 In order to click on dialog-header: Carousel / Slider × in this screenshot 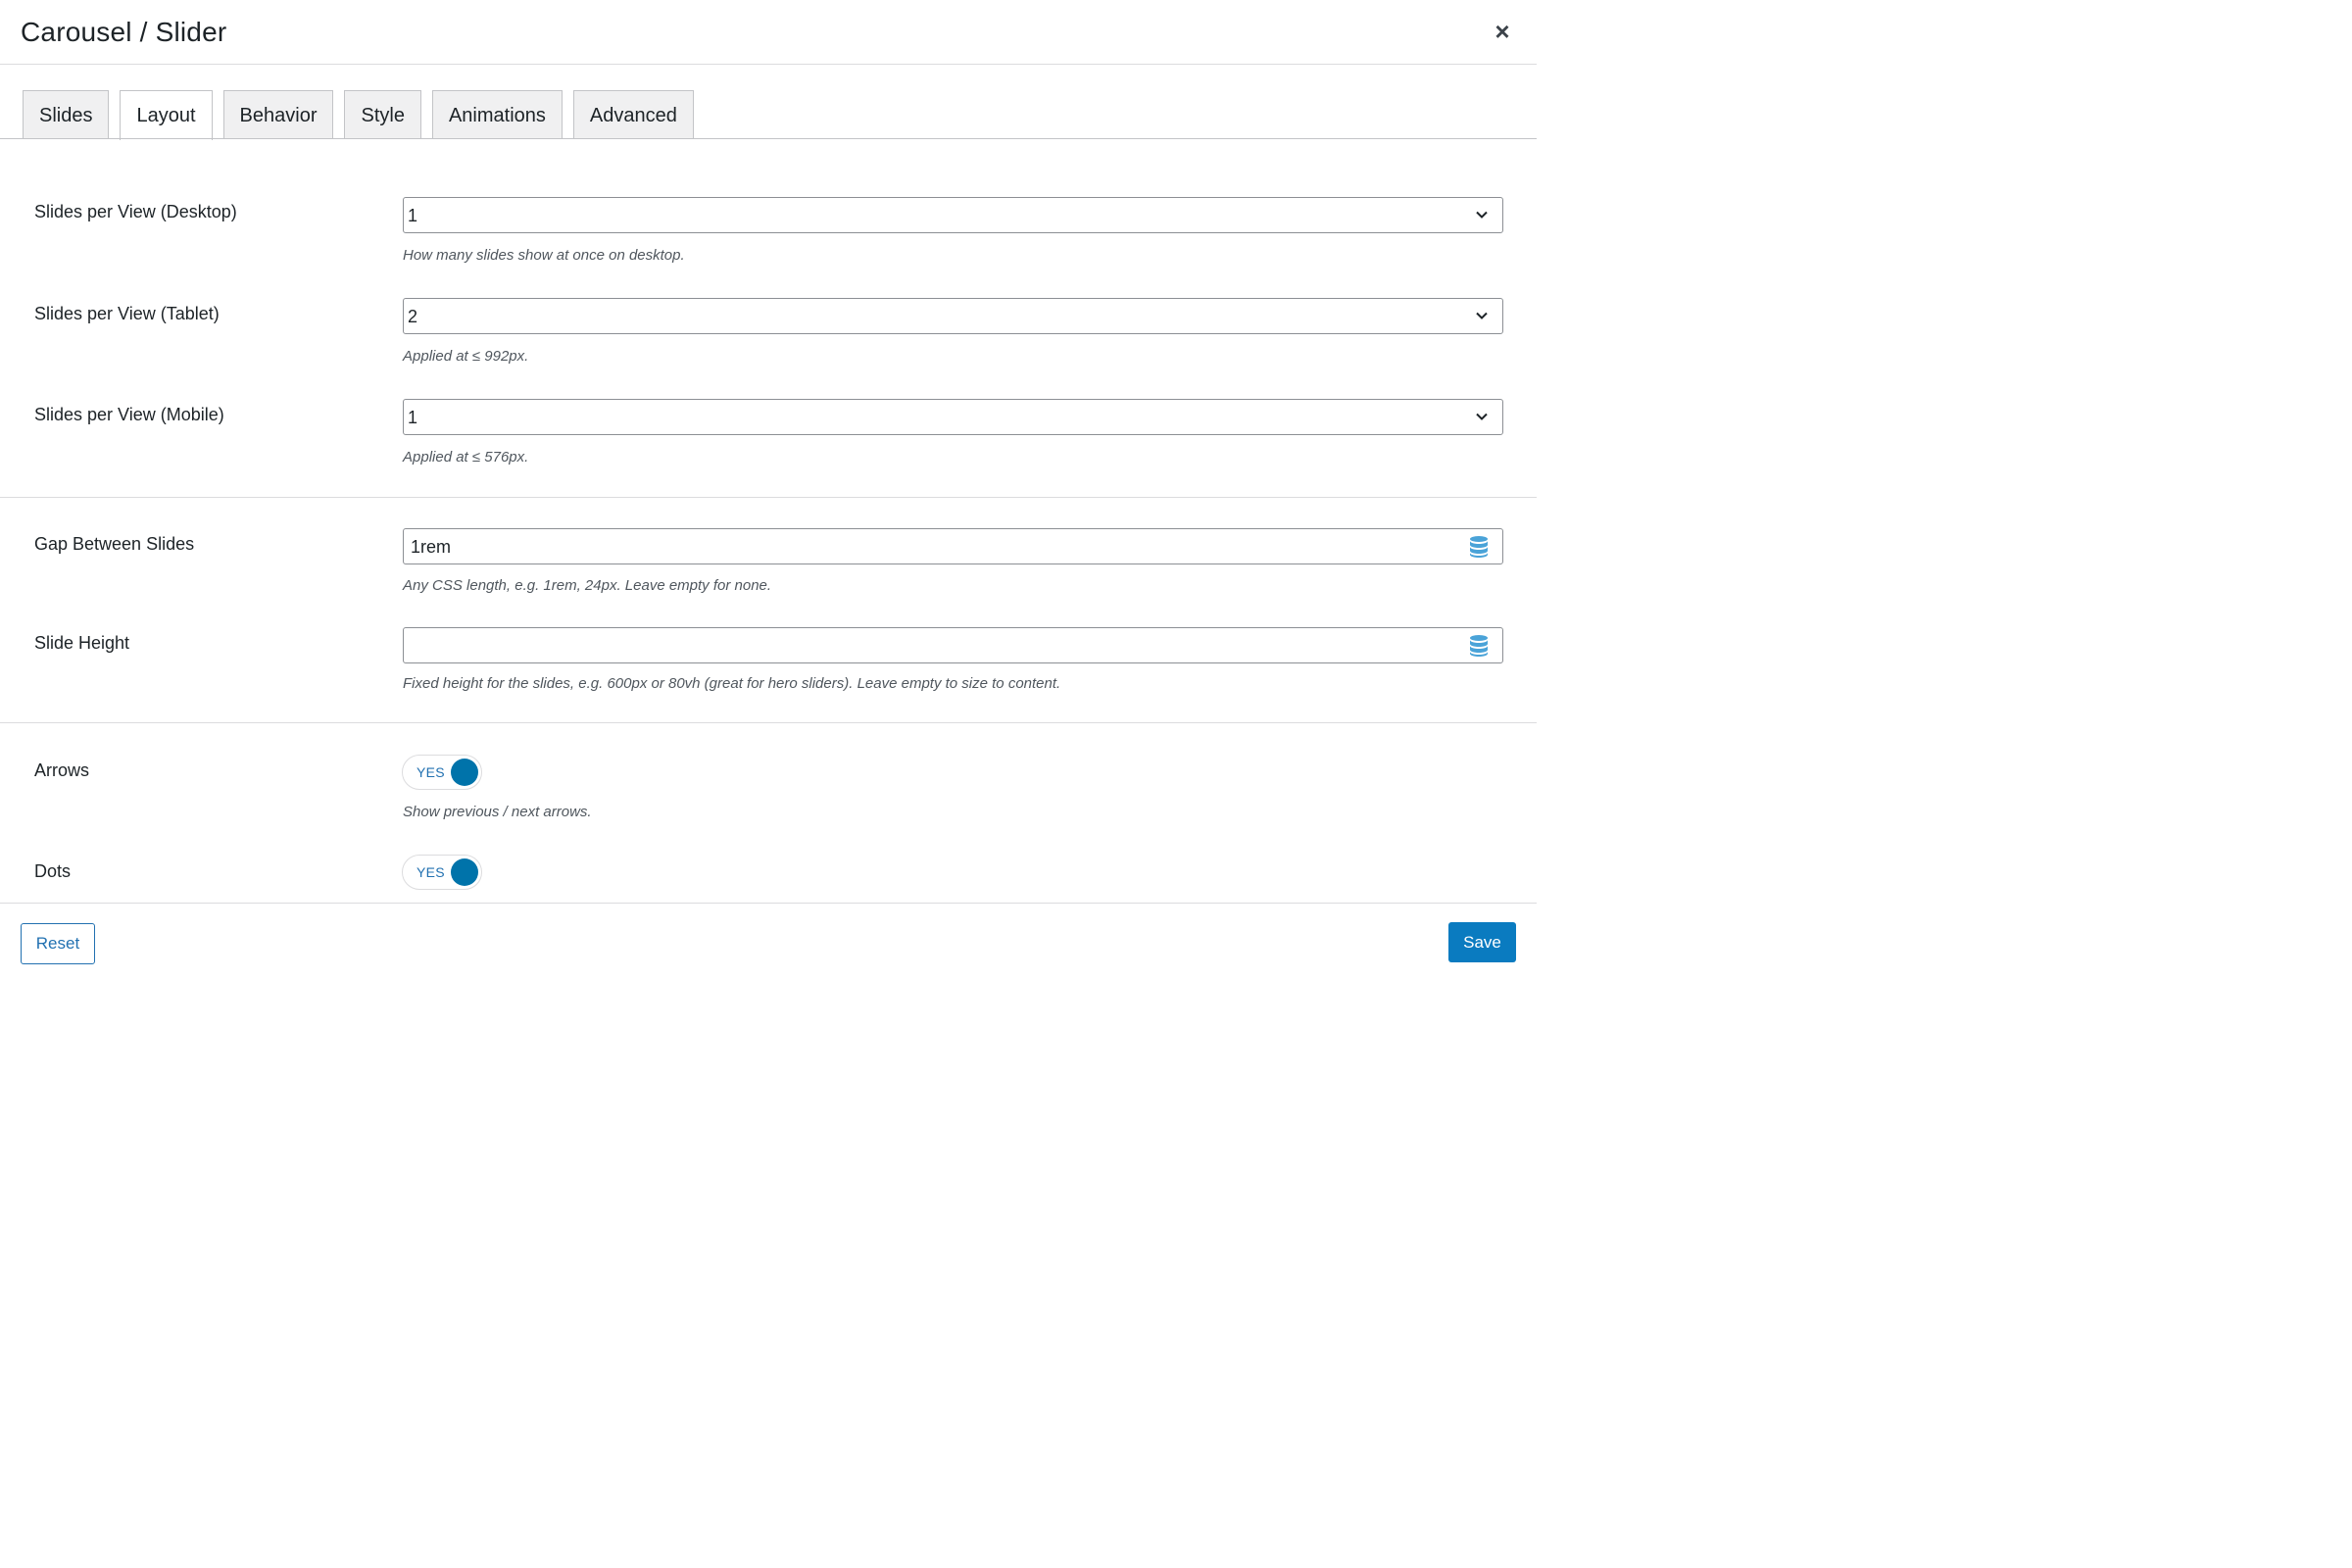, I will do `click(768, 32)`.